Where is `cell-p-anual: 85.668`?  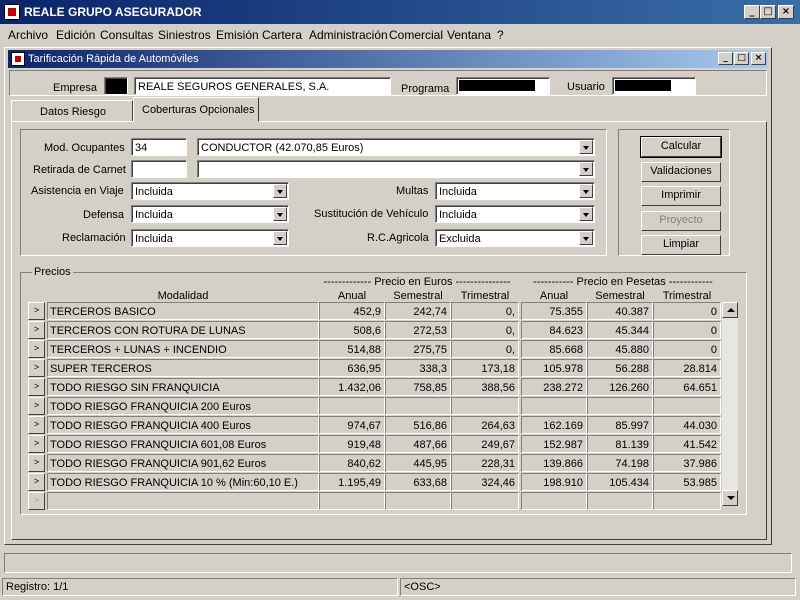 cell-p-anual: 85.668 is located at coordinates (554, 349).